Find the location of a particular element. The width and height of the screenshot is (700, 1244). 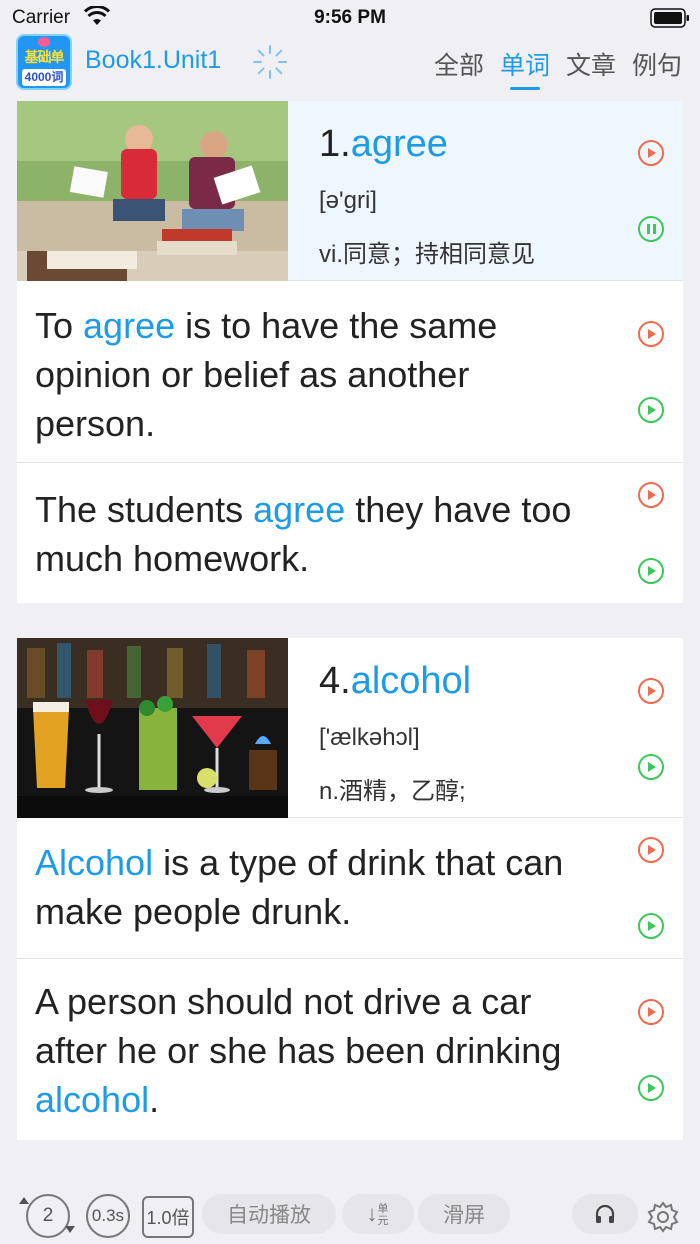

status-time: 9:56 PM is located at coordinates (350, 17).